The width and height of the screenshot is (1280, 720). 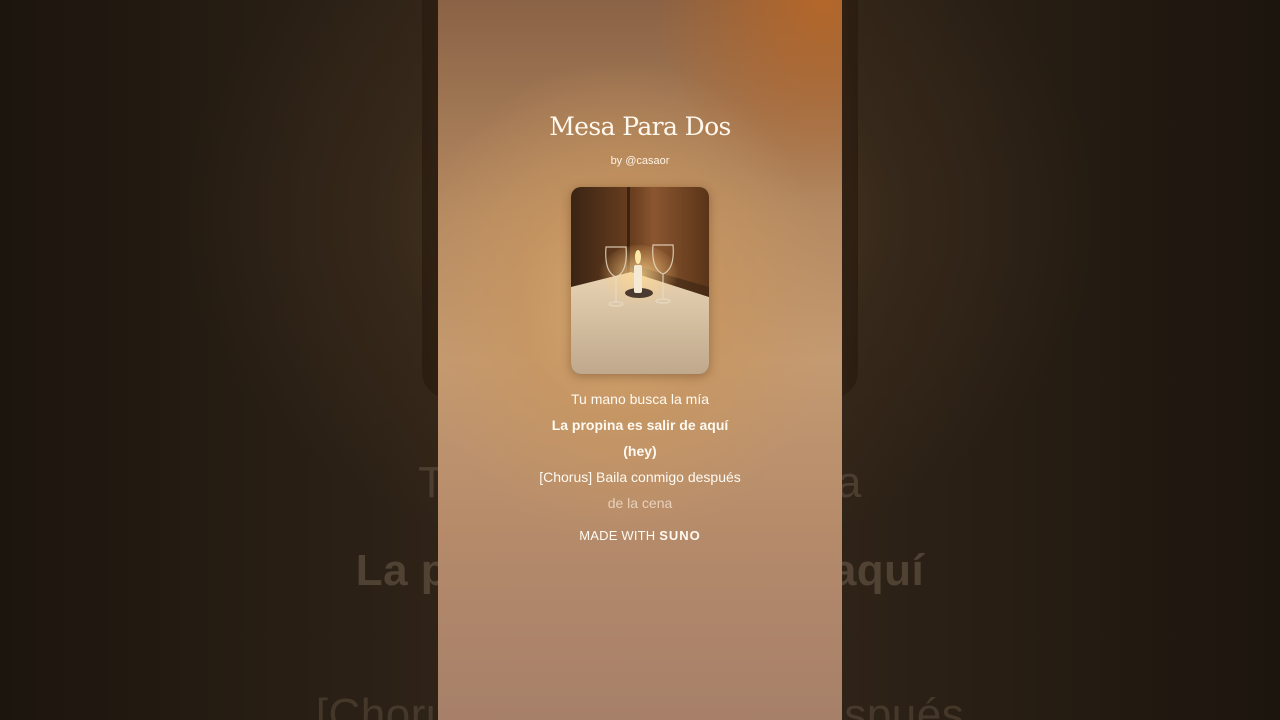 I want to click on lyric-line-1: Tu mano busca la mía, so click(x=640, y=399).